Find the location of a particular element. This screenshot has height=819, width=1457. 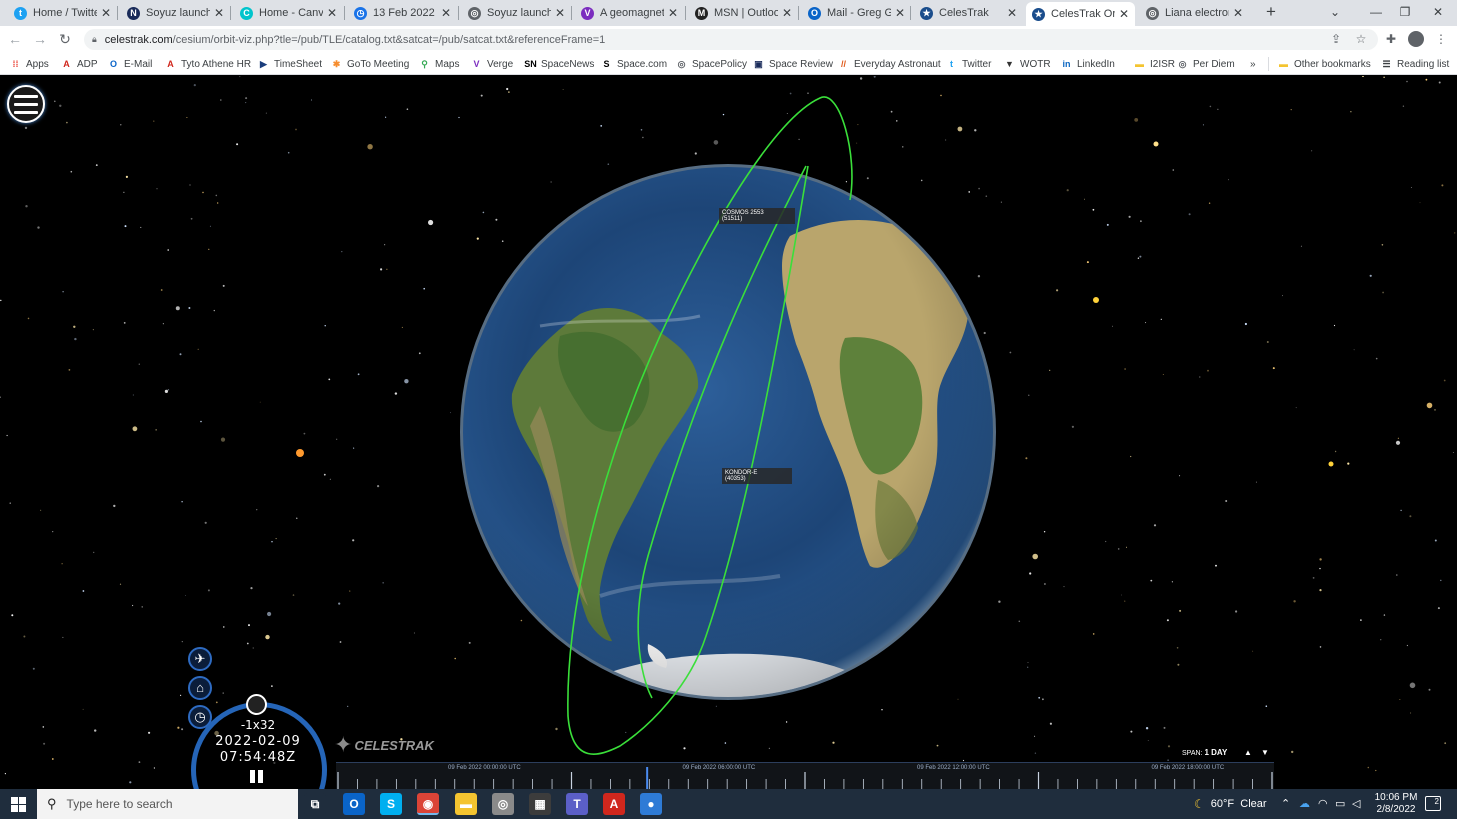

span-increase-button: ▲ is located at coordinates (1248, 752).